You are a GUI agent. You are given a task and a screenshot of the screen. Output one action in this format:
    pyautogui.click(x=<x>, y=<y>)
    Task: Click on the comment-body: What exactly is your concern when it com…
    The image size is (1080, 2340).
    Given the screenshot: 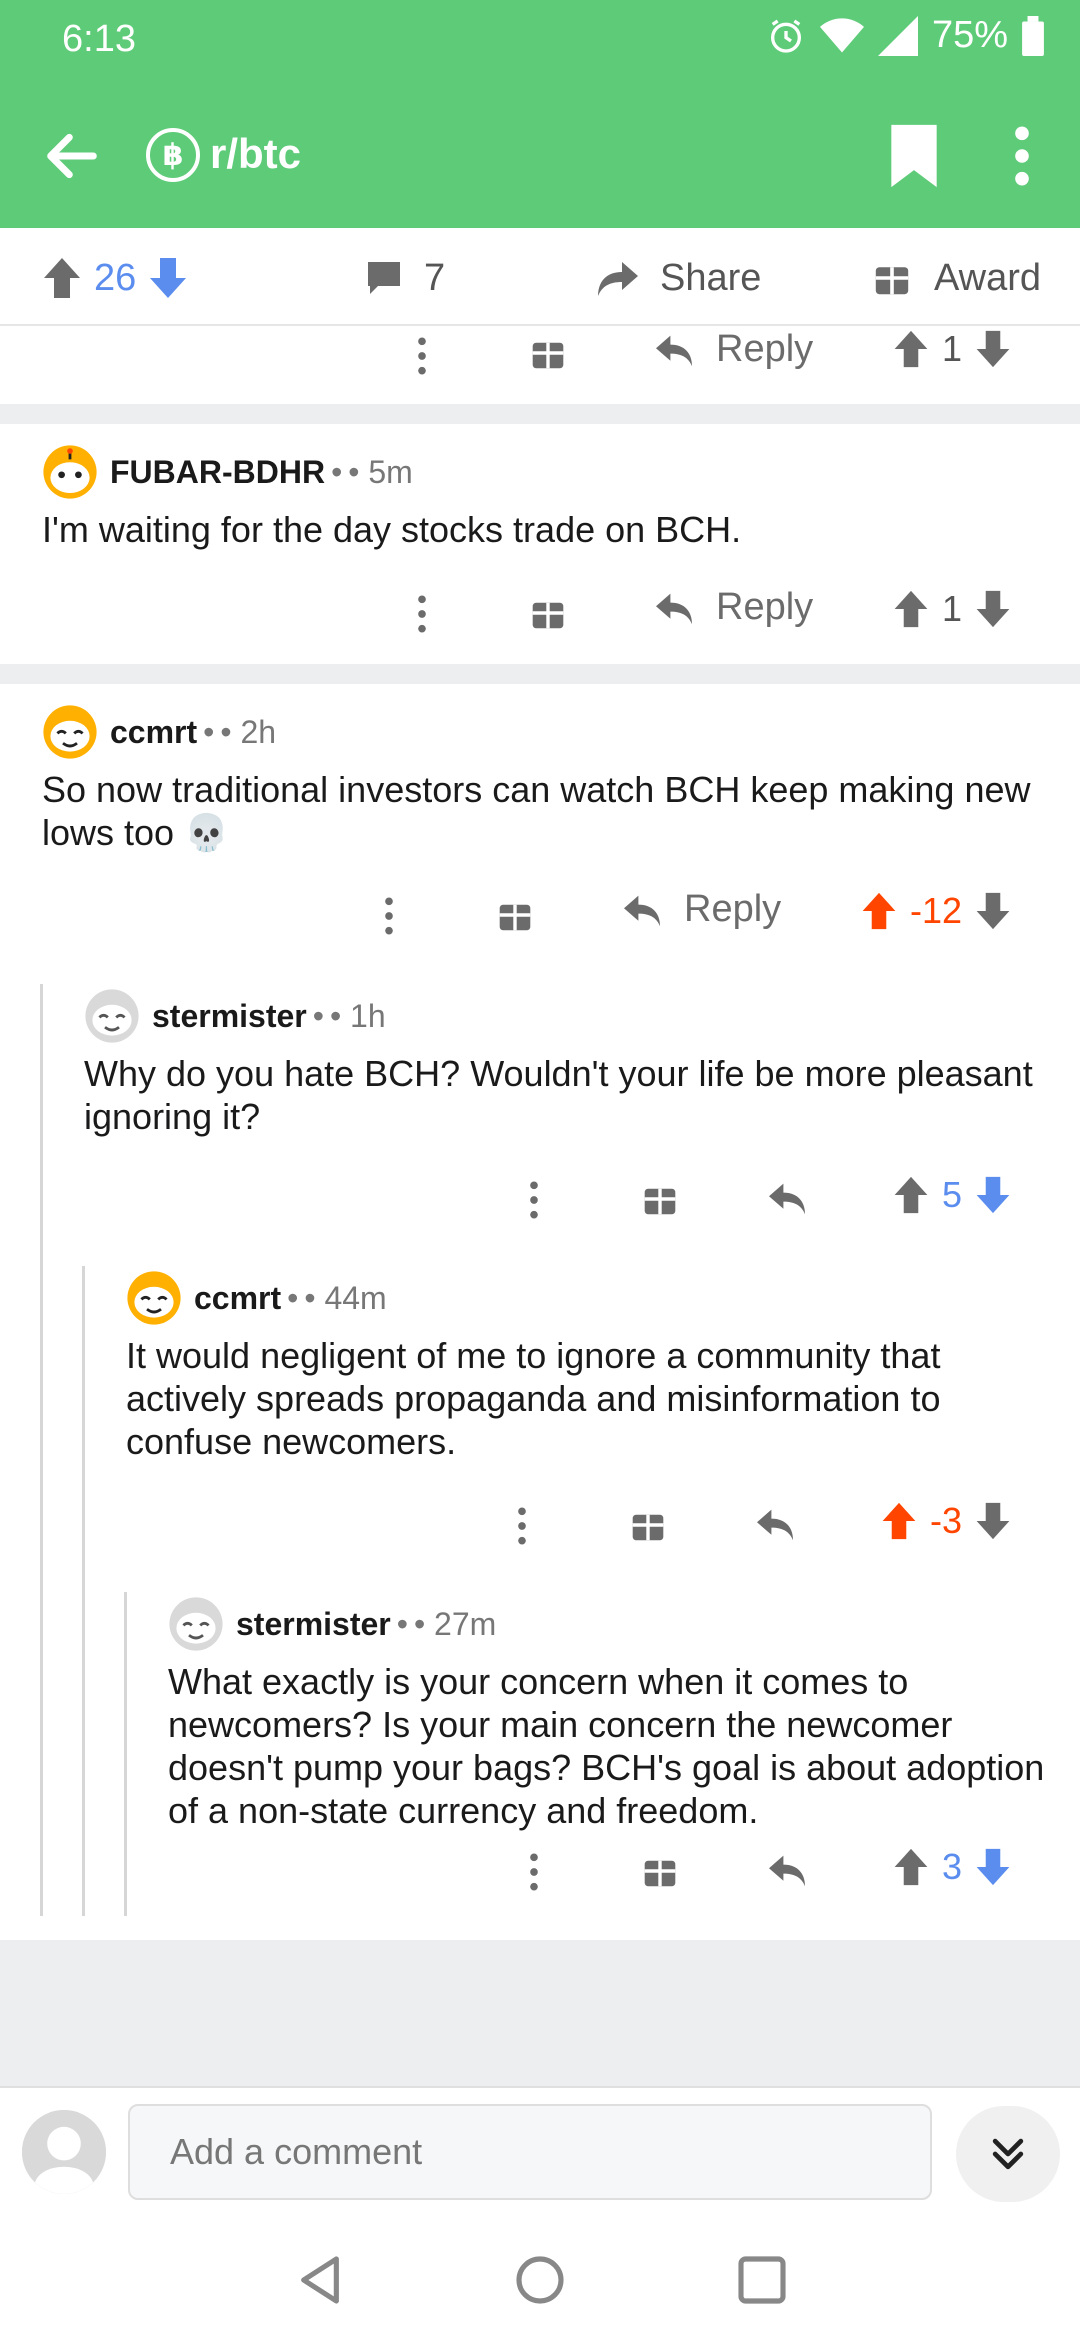 What is the action you would take?
    pyautogui.click(x=606, y=1746)
    